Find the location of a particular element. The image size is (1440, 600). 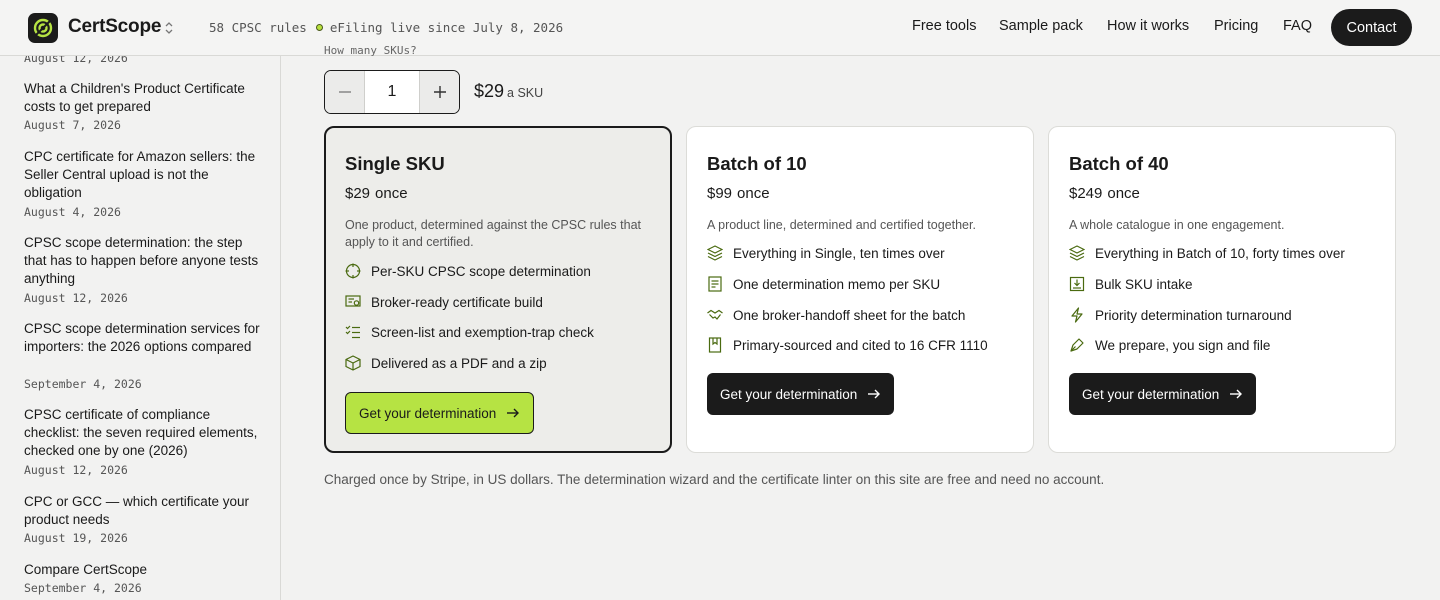

certificate-icon is located at coordinates (353, 301).